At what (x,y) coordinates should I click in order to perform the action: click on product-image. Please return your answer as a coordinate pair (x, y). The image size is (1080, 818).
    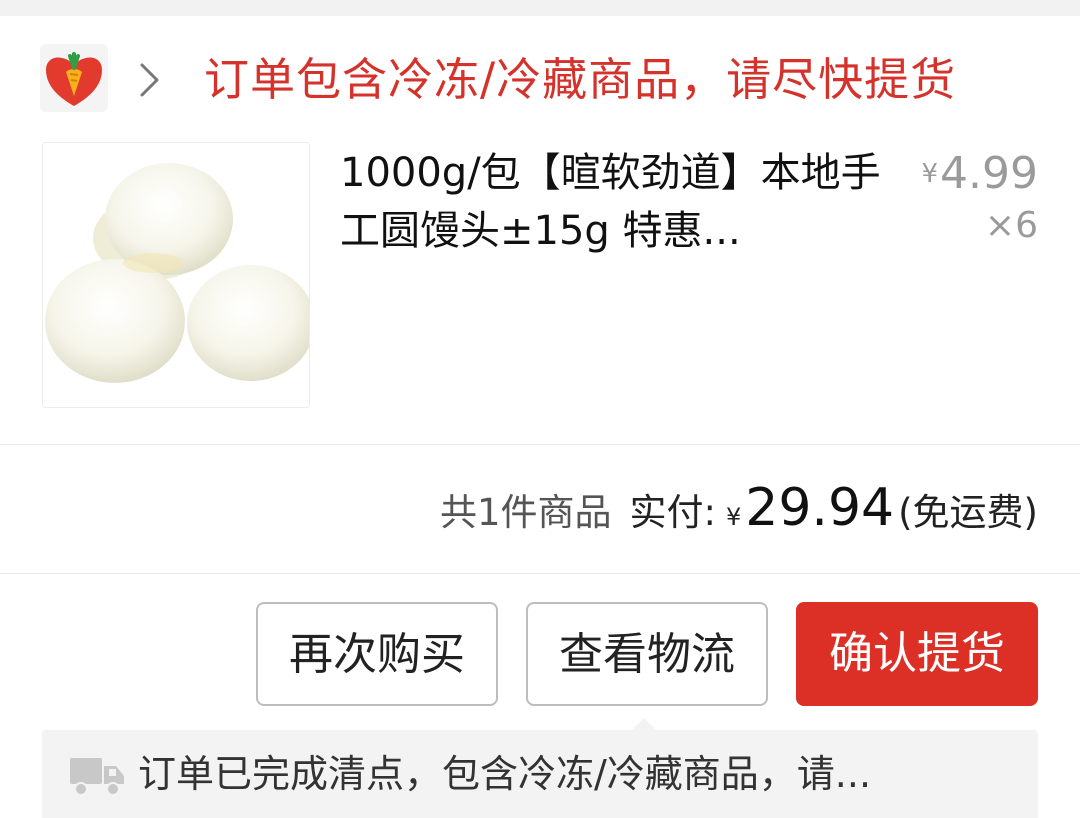
    Looking at the image, I should click on (176, 275).